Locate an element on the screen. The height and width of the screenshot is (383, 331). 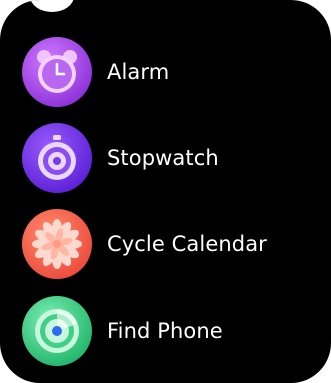
alarm-clock-icon is located at coordinates (57, 72).